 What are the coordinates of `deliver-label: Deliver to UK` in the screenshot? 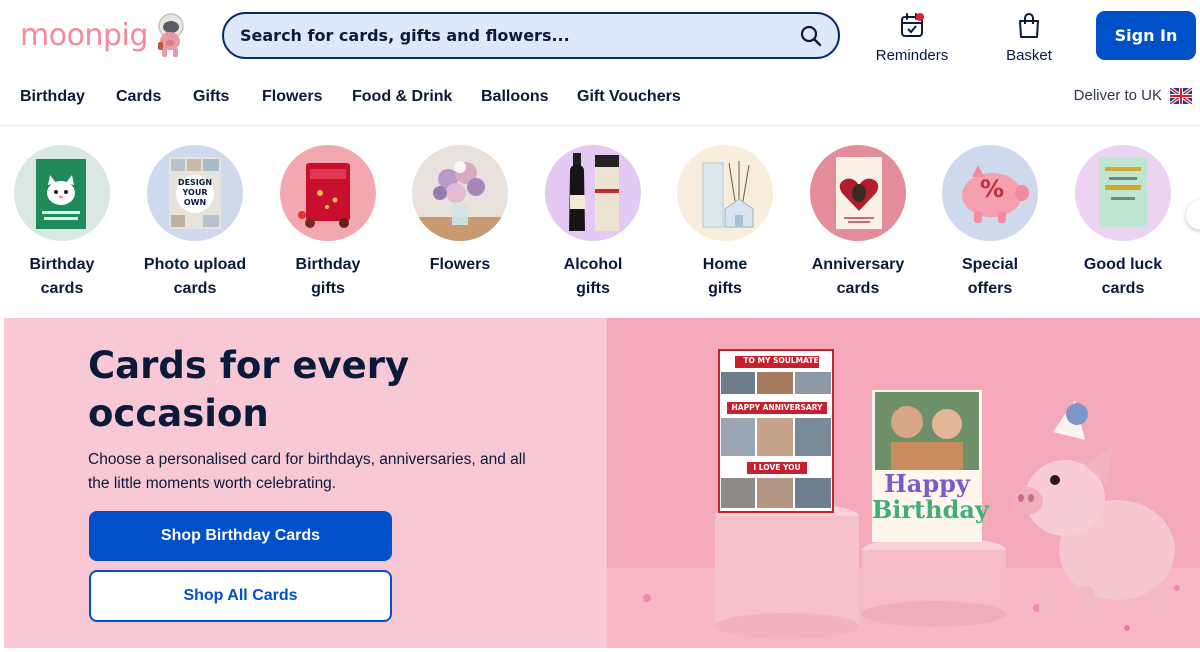 It's located at (1117, 95).